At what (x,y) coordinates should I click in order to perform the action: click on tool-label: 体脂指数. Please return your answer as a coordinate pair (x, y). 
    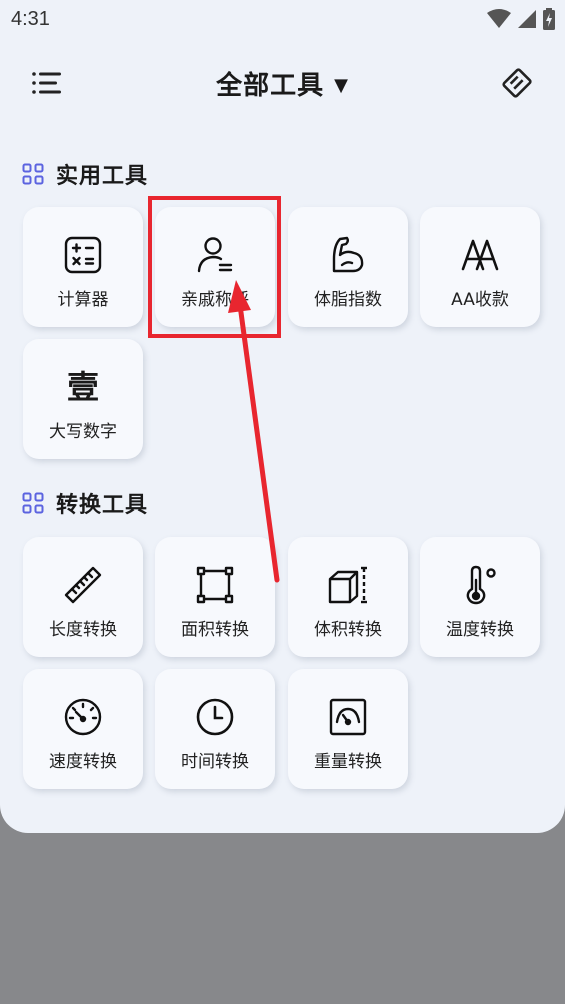
    Looking at the image, I should click on (348, 300).